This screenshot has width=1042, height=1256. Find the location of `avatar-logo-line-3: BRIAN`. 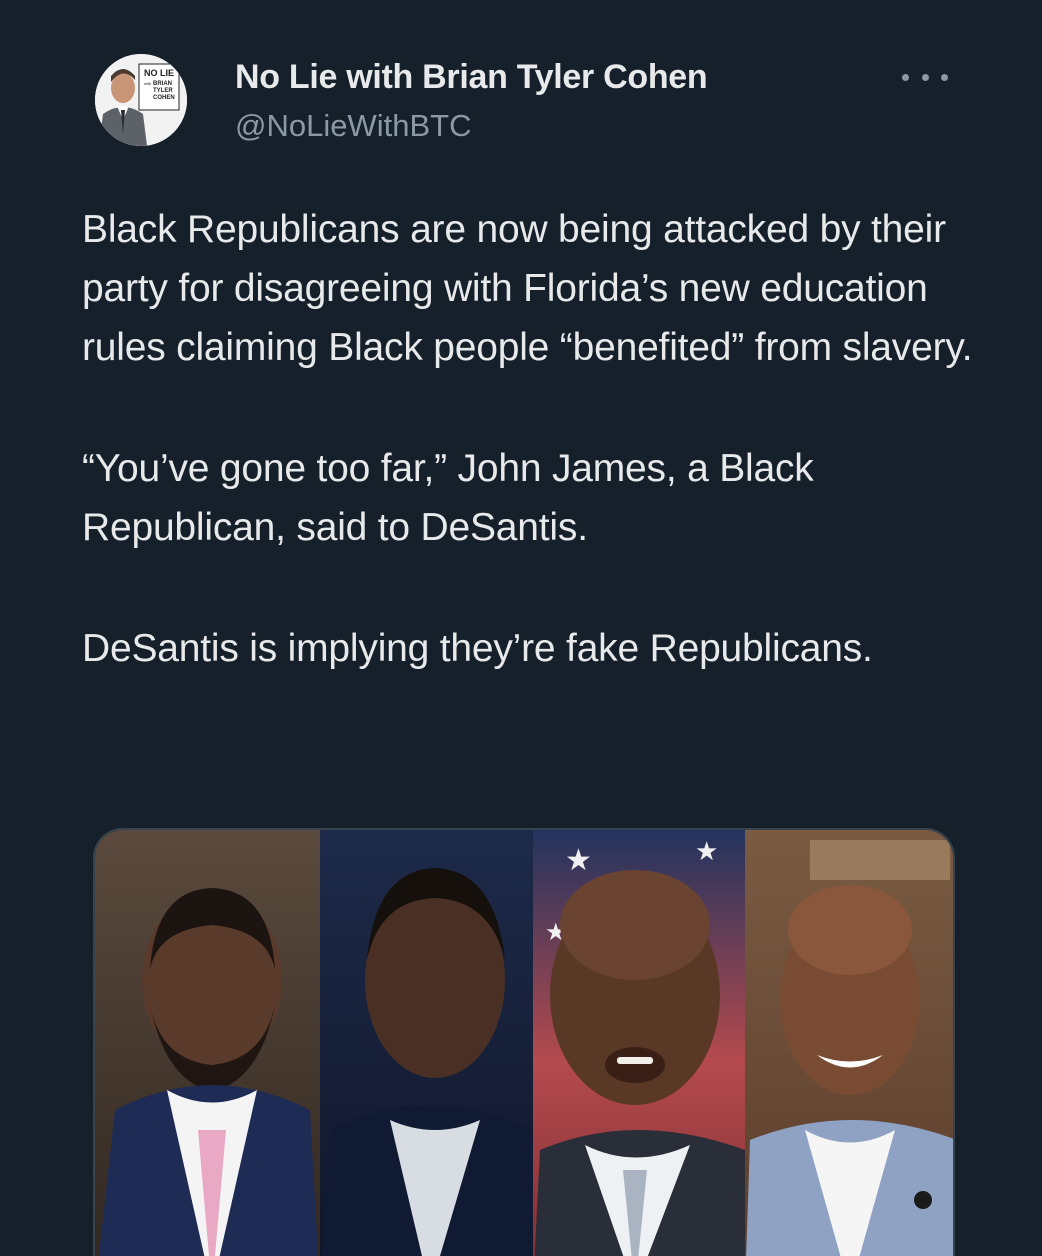

avatar-logo-line-3: BRIAN is located at coordinates (162, 84).